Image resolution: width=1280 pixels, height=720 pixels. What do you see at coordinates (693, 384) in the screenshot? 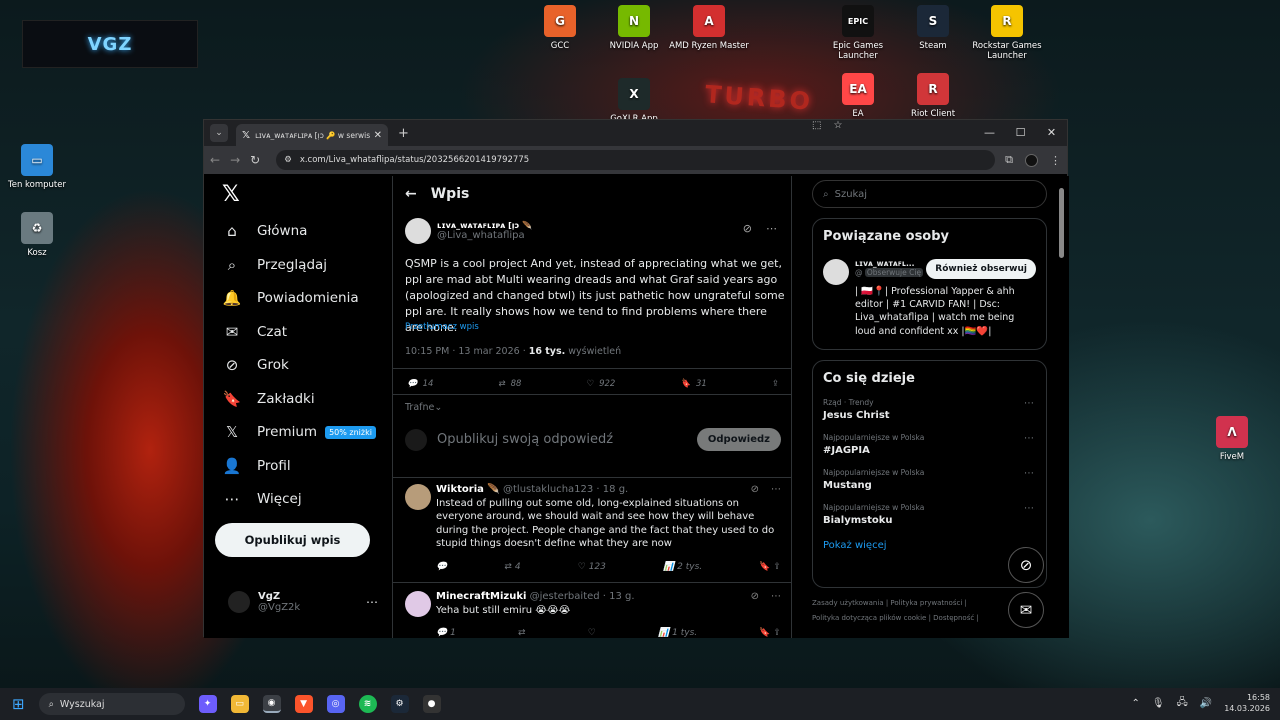
I see `bookmark-action: 🔖 31` at bounding box center [693, 384].